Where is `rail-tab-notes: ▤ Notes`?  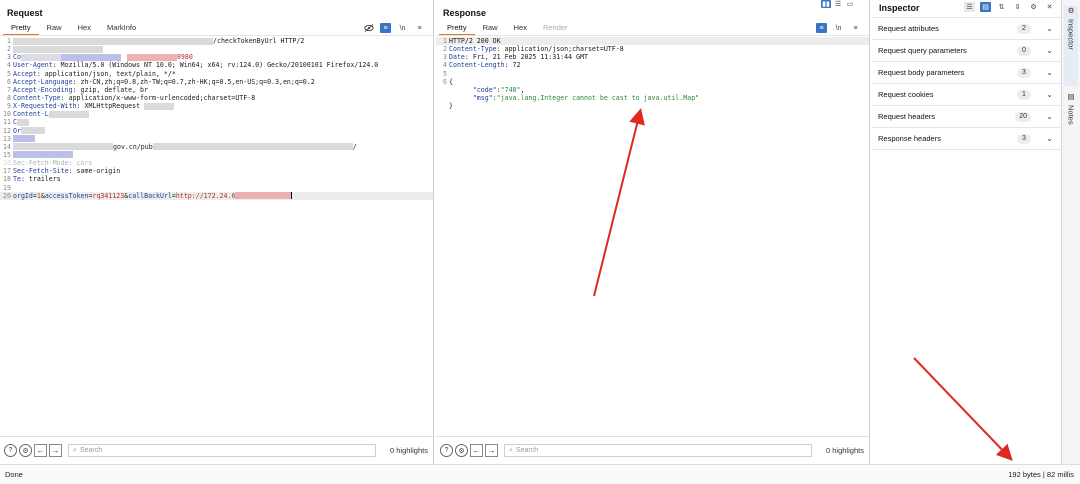 rail-tab-notes: ▤ Notes is located at coordinates (1071, 120).